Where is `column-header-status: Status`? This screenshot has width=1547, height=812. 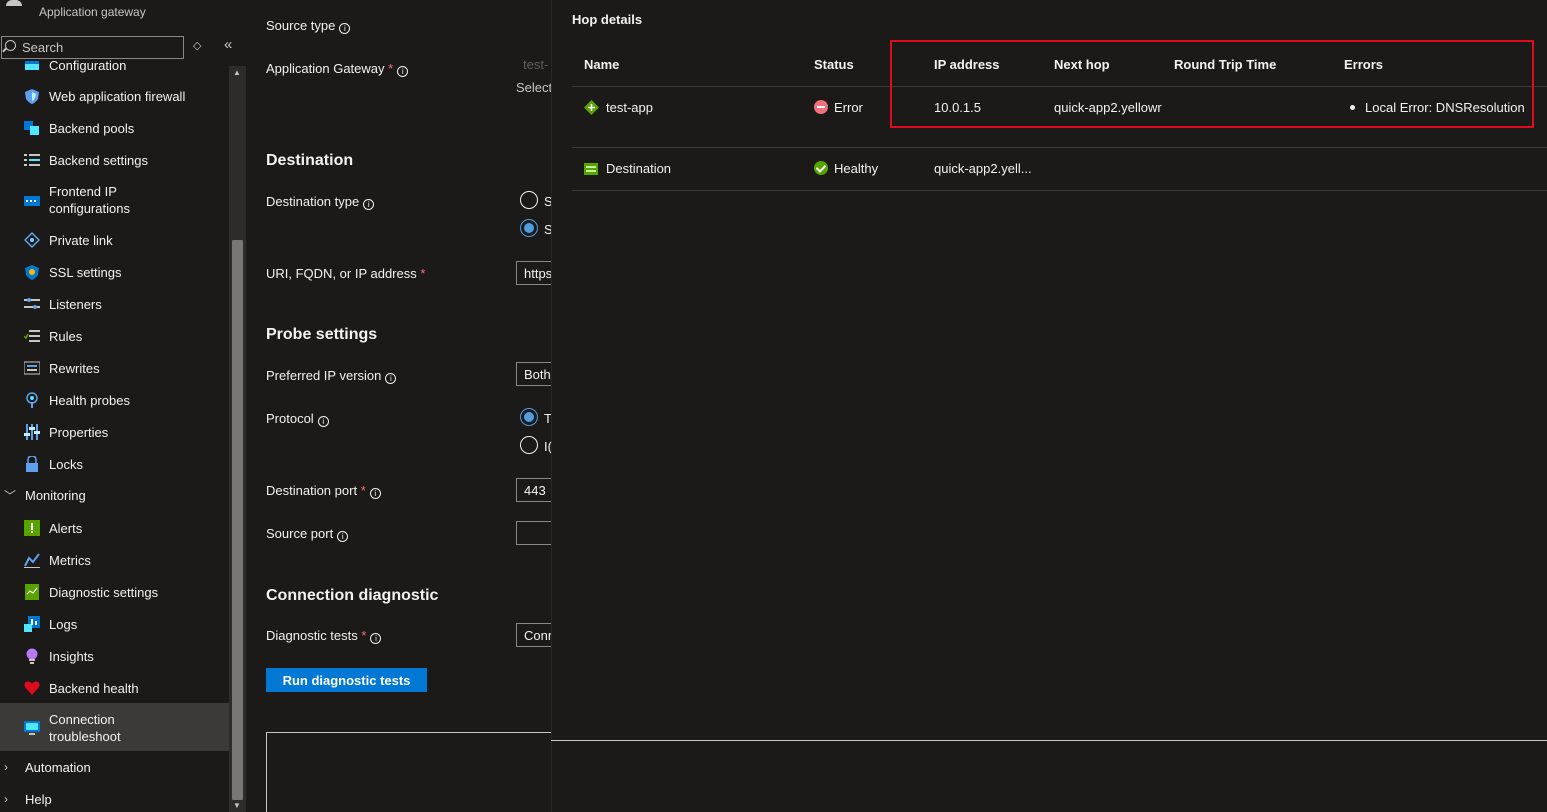
column-header-status: Status is located at coordinates (834, 64).